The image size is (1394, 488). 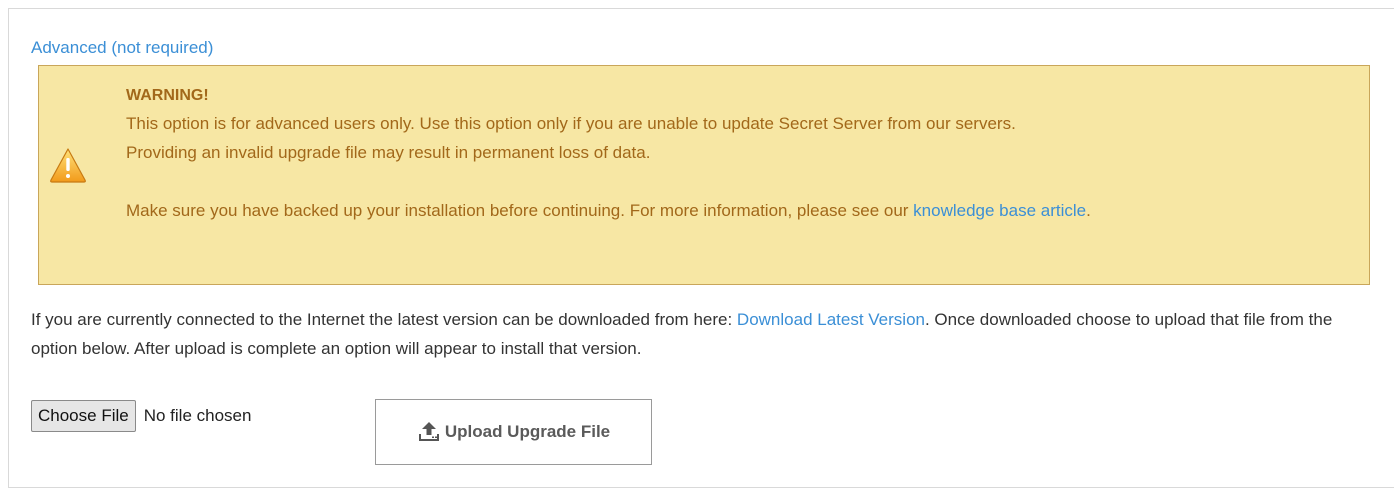 What do you see at coordinates (429, 432) in the screenshot?
I see `upload-icon` at bounding box center [429, 432].